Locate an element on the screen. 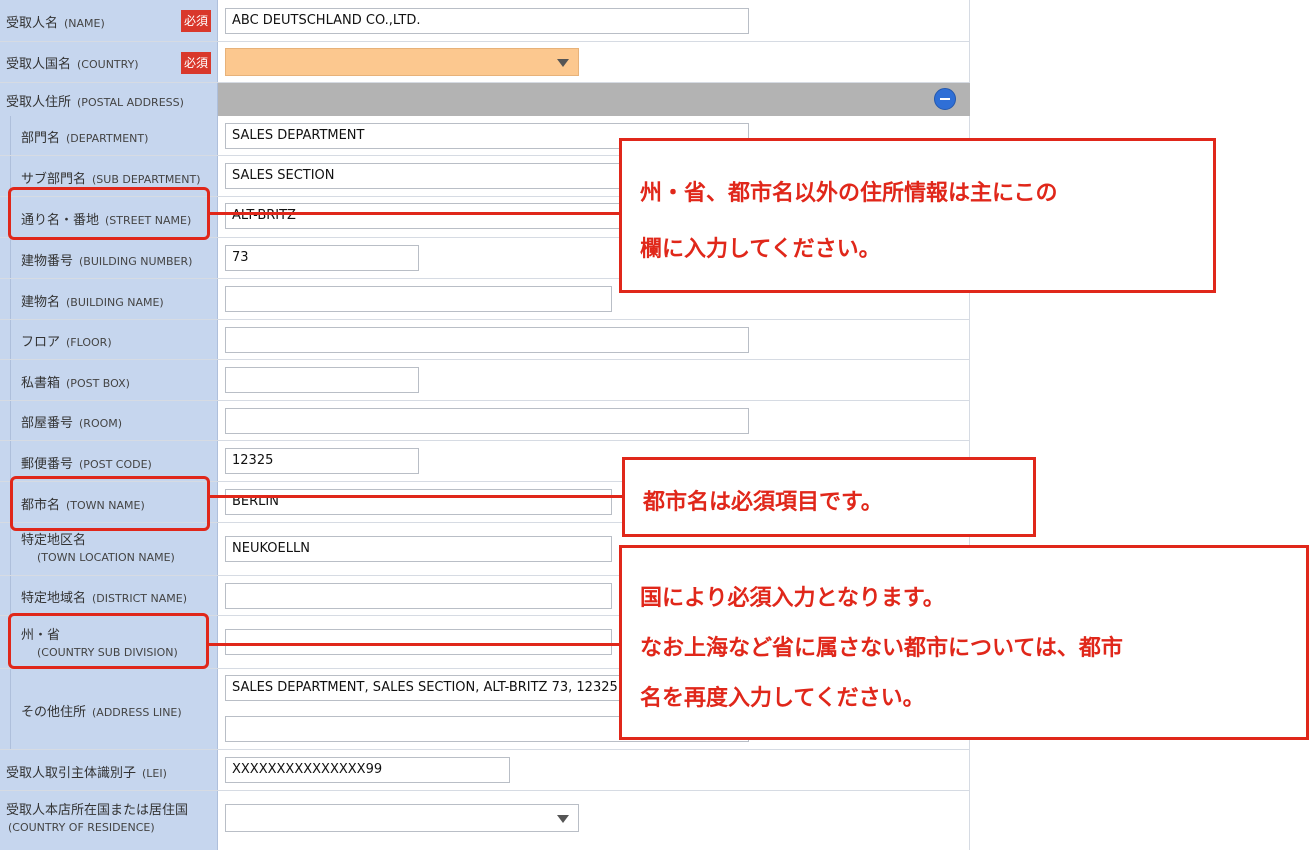 The image size is (1309, 850). residence-label: 受取人本店所在国または居住国 is located at coordinates (97, 810).